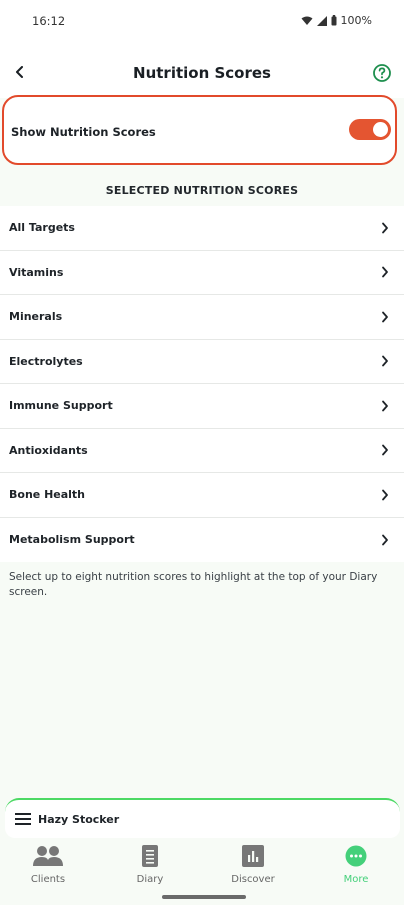  Describe the element at coordinates (202, 495) in the screenshot. I see `list-item-bone-health: Bone Health` at that location.